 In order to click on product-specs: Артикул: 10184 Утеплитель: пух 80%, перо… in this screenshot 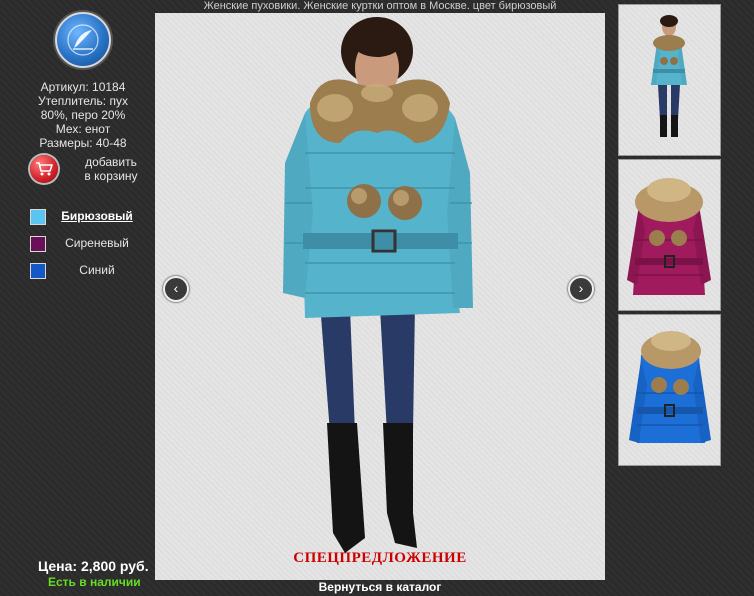, I will do `click(83, 115)`.